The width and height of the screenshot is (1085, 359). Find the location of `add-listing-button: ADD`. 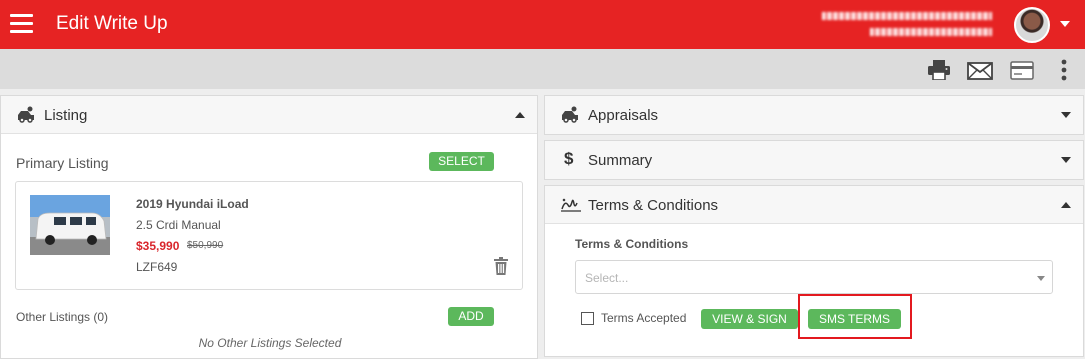

add-listing-button: ADD is located at coordinates (471, 316).